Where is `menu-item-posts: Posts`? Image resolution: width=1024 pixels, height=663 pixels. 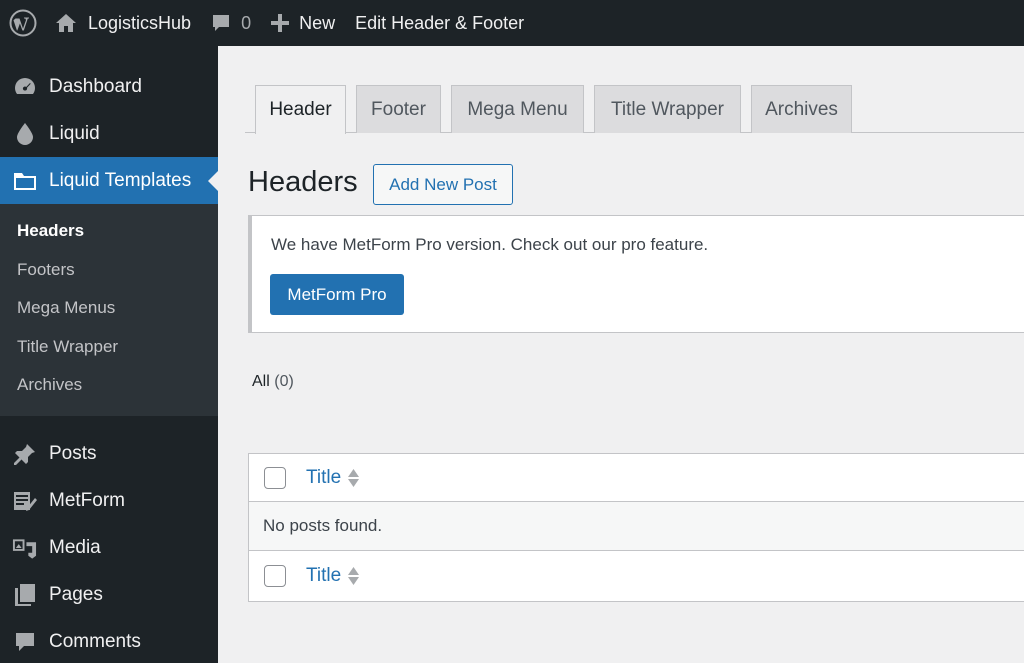
menu-item-posts: Posts is located at coordinates (109, 454).